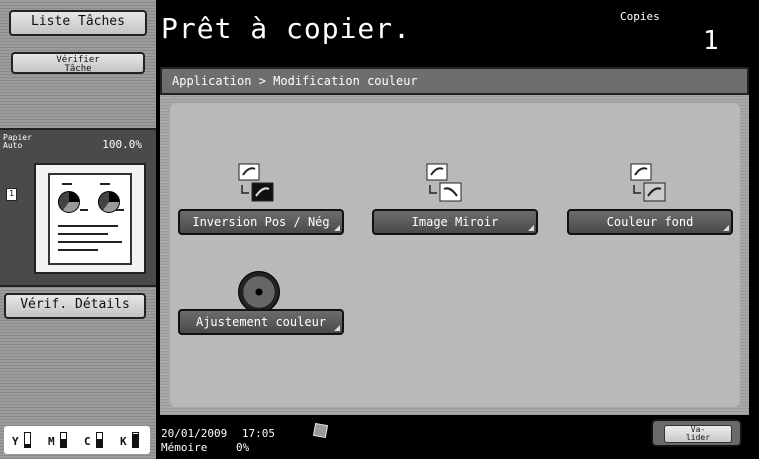  I want to click on ajustement-couleur-label: Ajustement couleur, so click(261, 322).